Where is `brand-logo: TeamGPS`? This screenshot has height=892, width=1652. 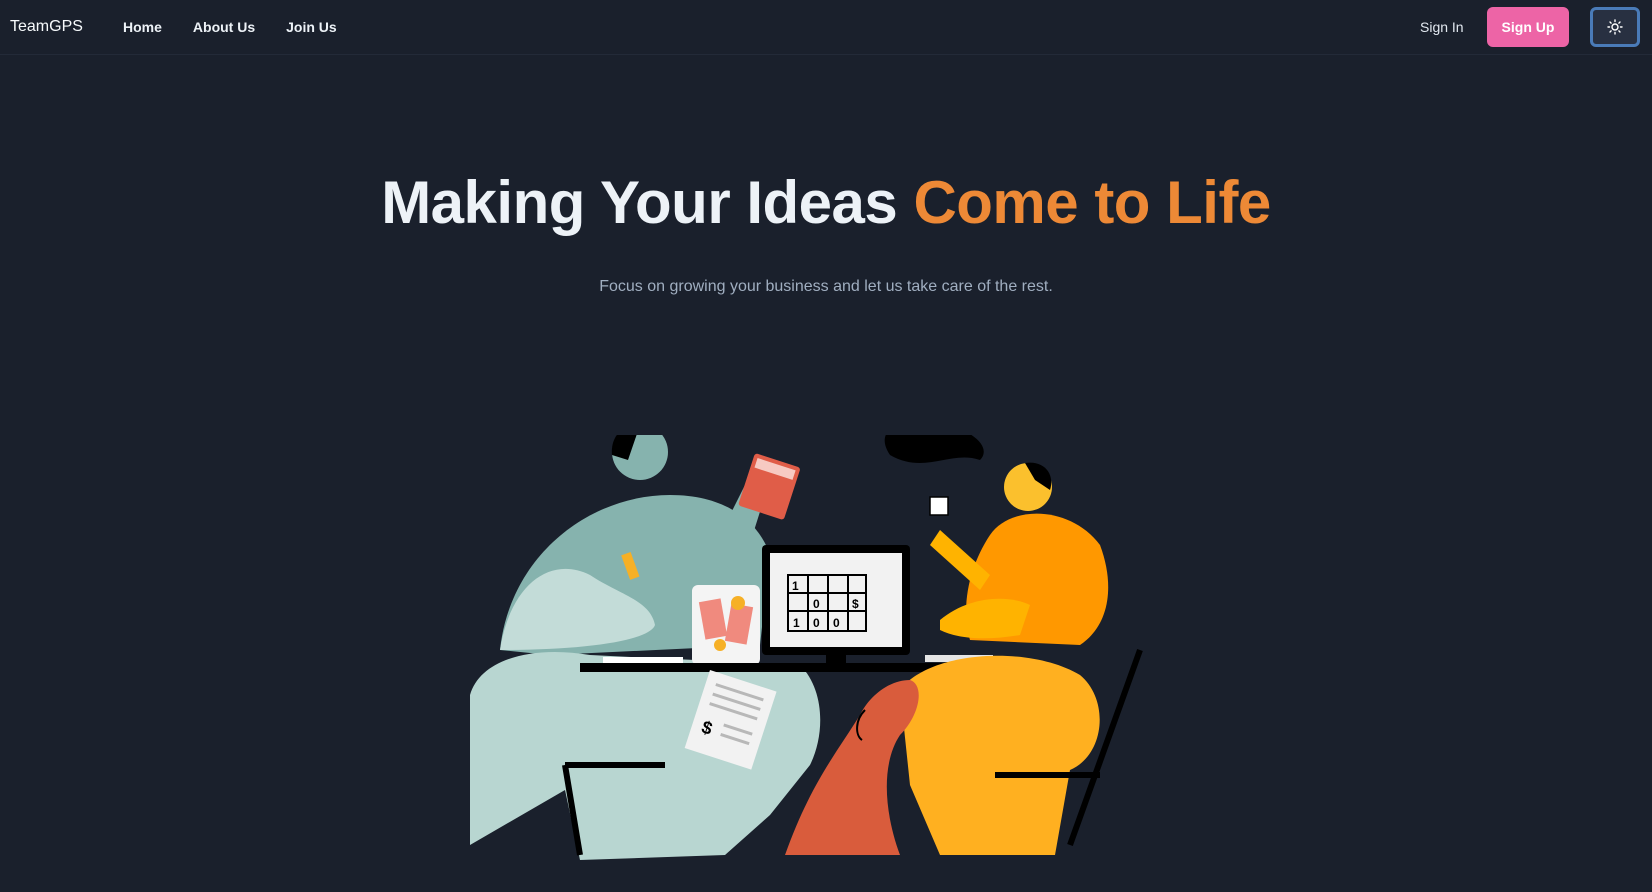
brand-logo: TeamGPS is located at coordinates (46, 27).